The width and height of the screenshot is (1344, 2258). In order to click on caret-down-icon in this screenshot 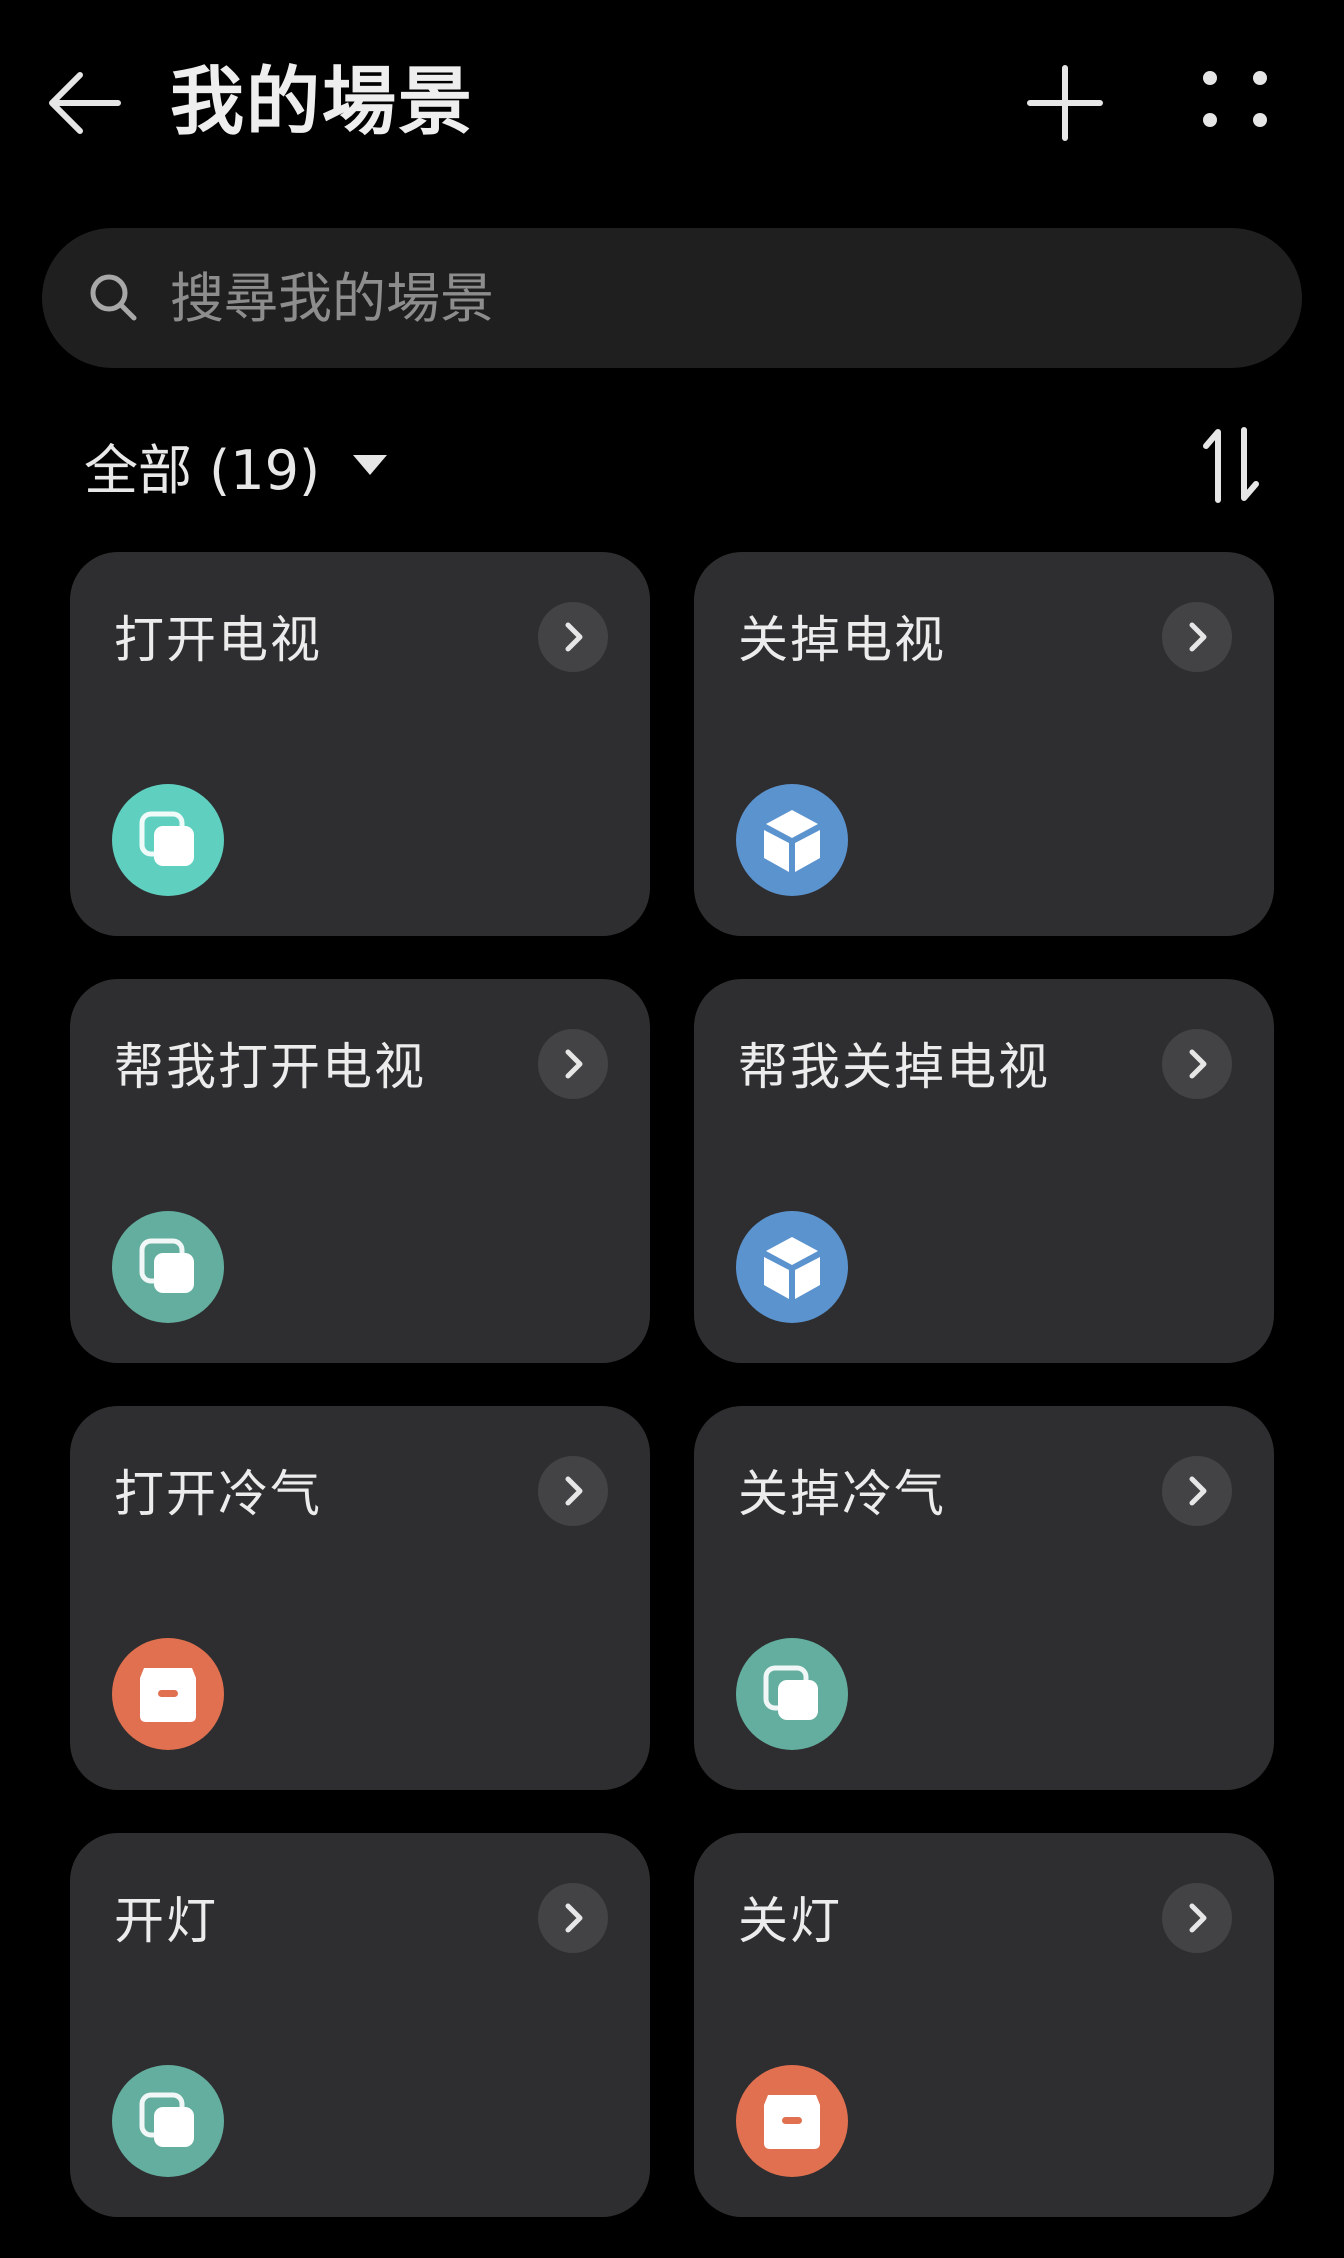, I will do `click(370, 465)`.